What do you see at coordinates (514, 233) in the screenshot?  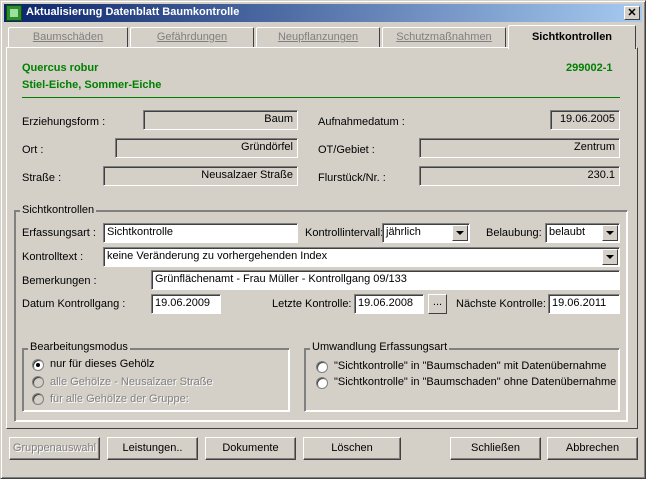 I see `belaubung-label: Belaubung:` at bounding box center [514, 233].